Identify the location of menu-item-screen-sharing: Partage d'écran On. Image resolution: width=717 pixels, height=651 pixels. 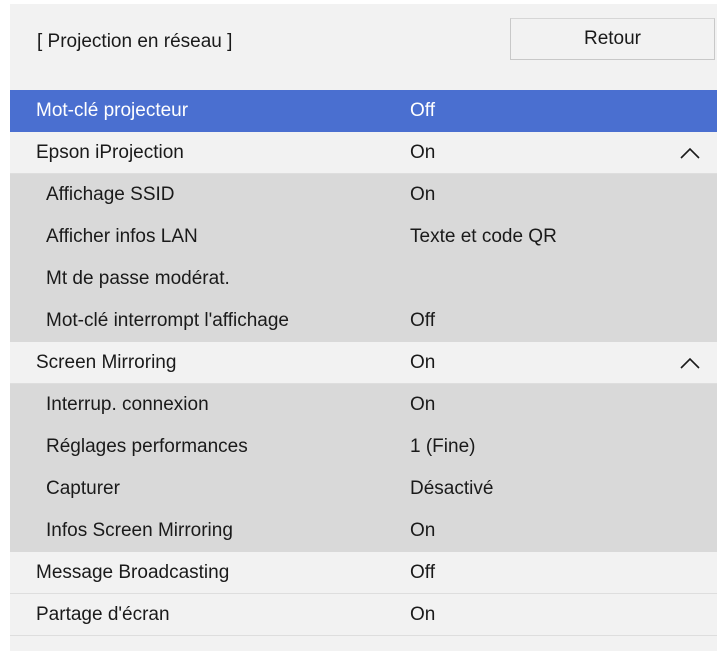
(363, 615).